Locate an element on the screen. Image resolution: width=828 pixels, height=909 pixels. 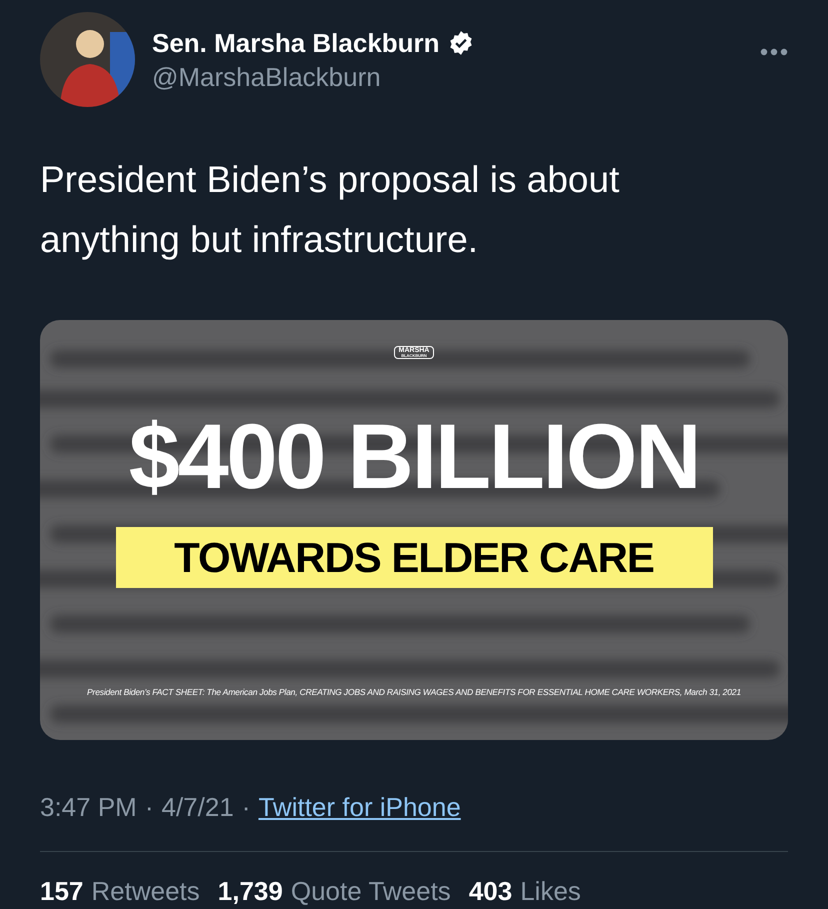
headline: $400 BILLION is located at coordinates (414, 457).